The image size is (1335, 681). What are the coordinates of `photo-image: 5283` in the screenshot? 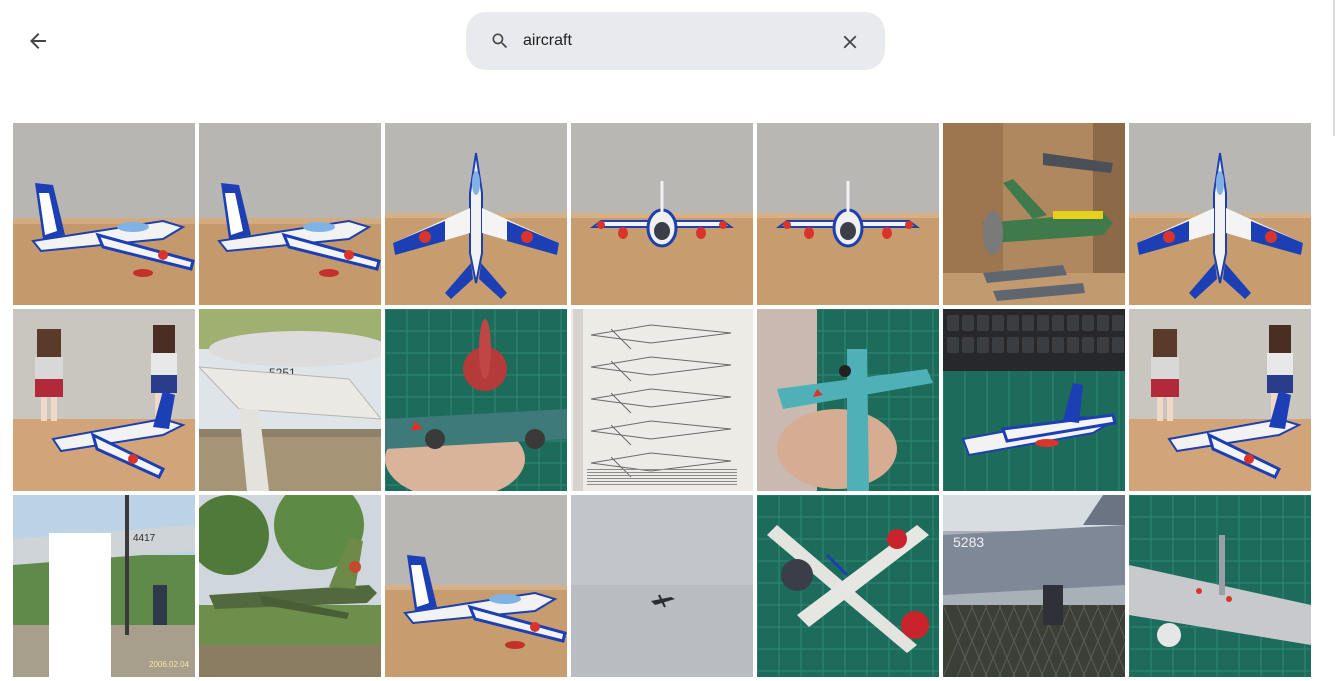 It's located at (1034, 586).